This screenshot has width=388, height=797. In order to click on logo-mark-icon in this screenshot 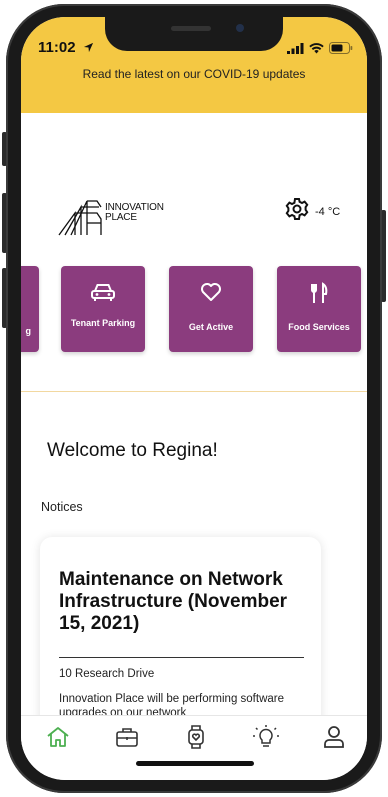, I will do `click(80, 218)`.